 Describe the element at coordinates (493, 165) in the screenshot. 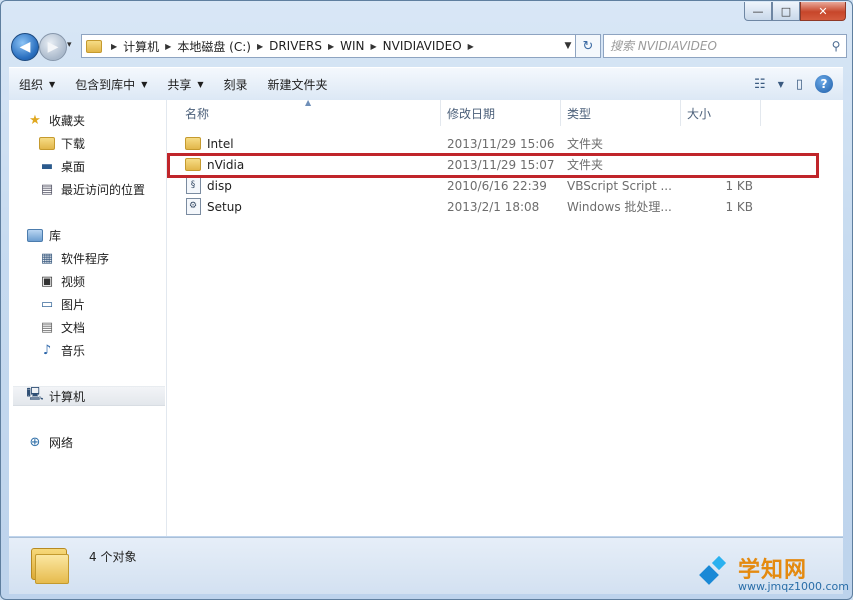

I see `highlight-box` at that location.